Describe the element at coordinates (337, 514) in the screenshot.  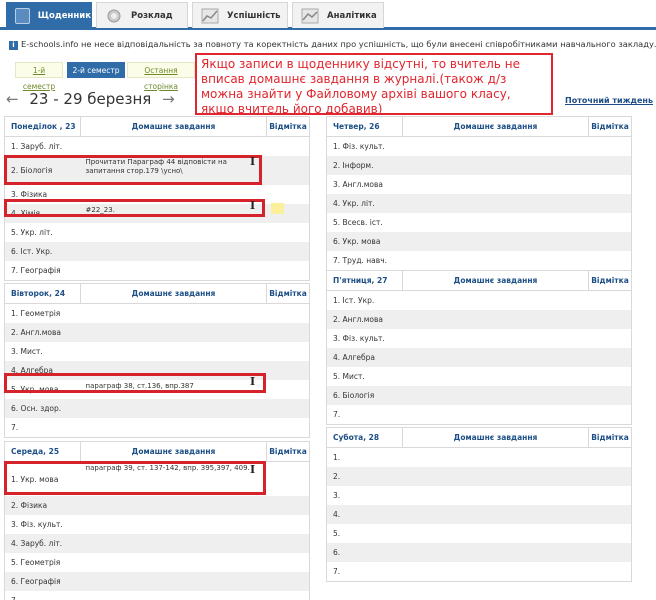
I see `subject: 4.` at that location.